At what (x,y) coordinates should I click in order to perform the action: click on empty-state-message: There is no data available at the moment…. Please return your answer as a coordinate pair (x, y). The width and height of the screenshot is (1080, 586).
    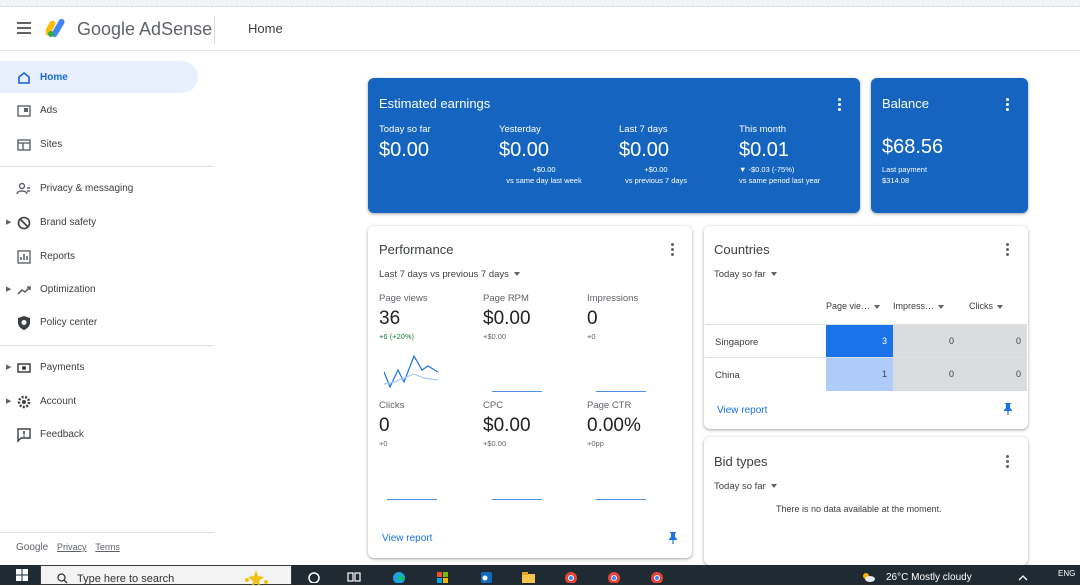
    Looking at the image, I should click on (859, 509).